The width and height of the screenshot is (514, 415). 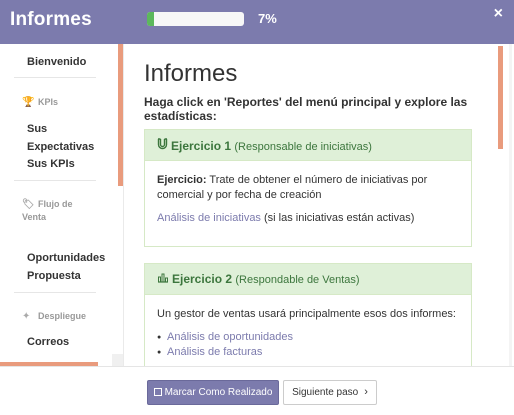 I want to click on sidebar-item-bienvenido: Bienvenido, so click(x=56, y=62).